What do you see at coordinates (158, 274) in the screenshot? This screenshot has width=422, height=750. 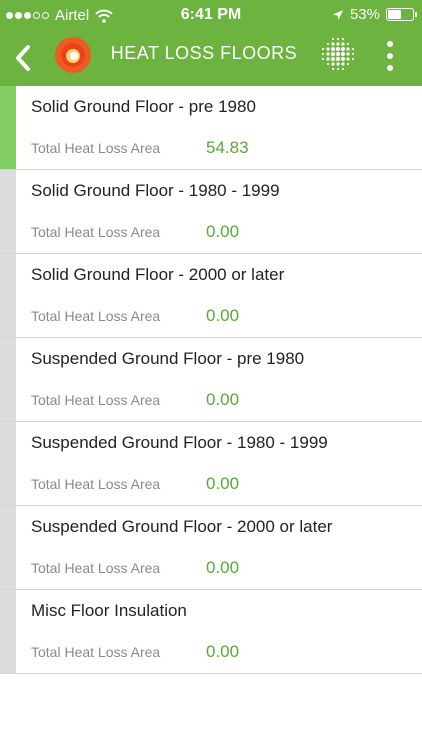 I see `floor-type-name: Solid Ground Floor - 2000 or later` at bounding box center [158, 274].